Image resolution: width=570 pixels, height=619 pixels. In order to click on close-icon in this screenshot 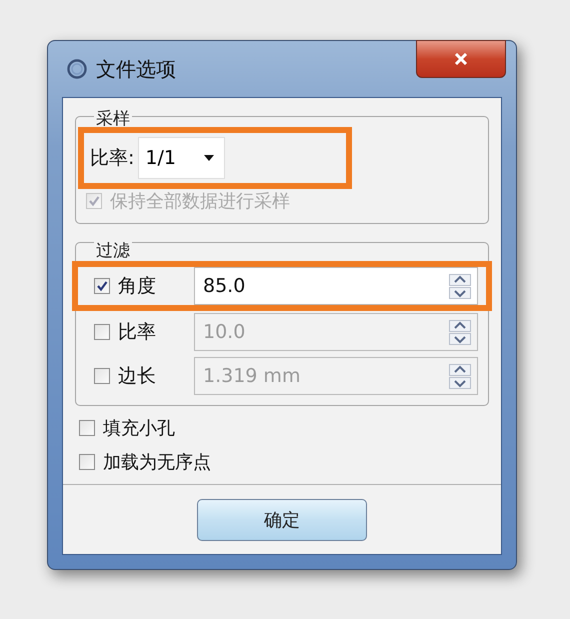, I will do `click(461, 59)`.